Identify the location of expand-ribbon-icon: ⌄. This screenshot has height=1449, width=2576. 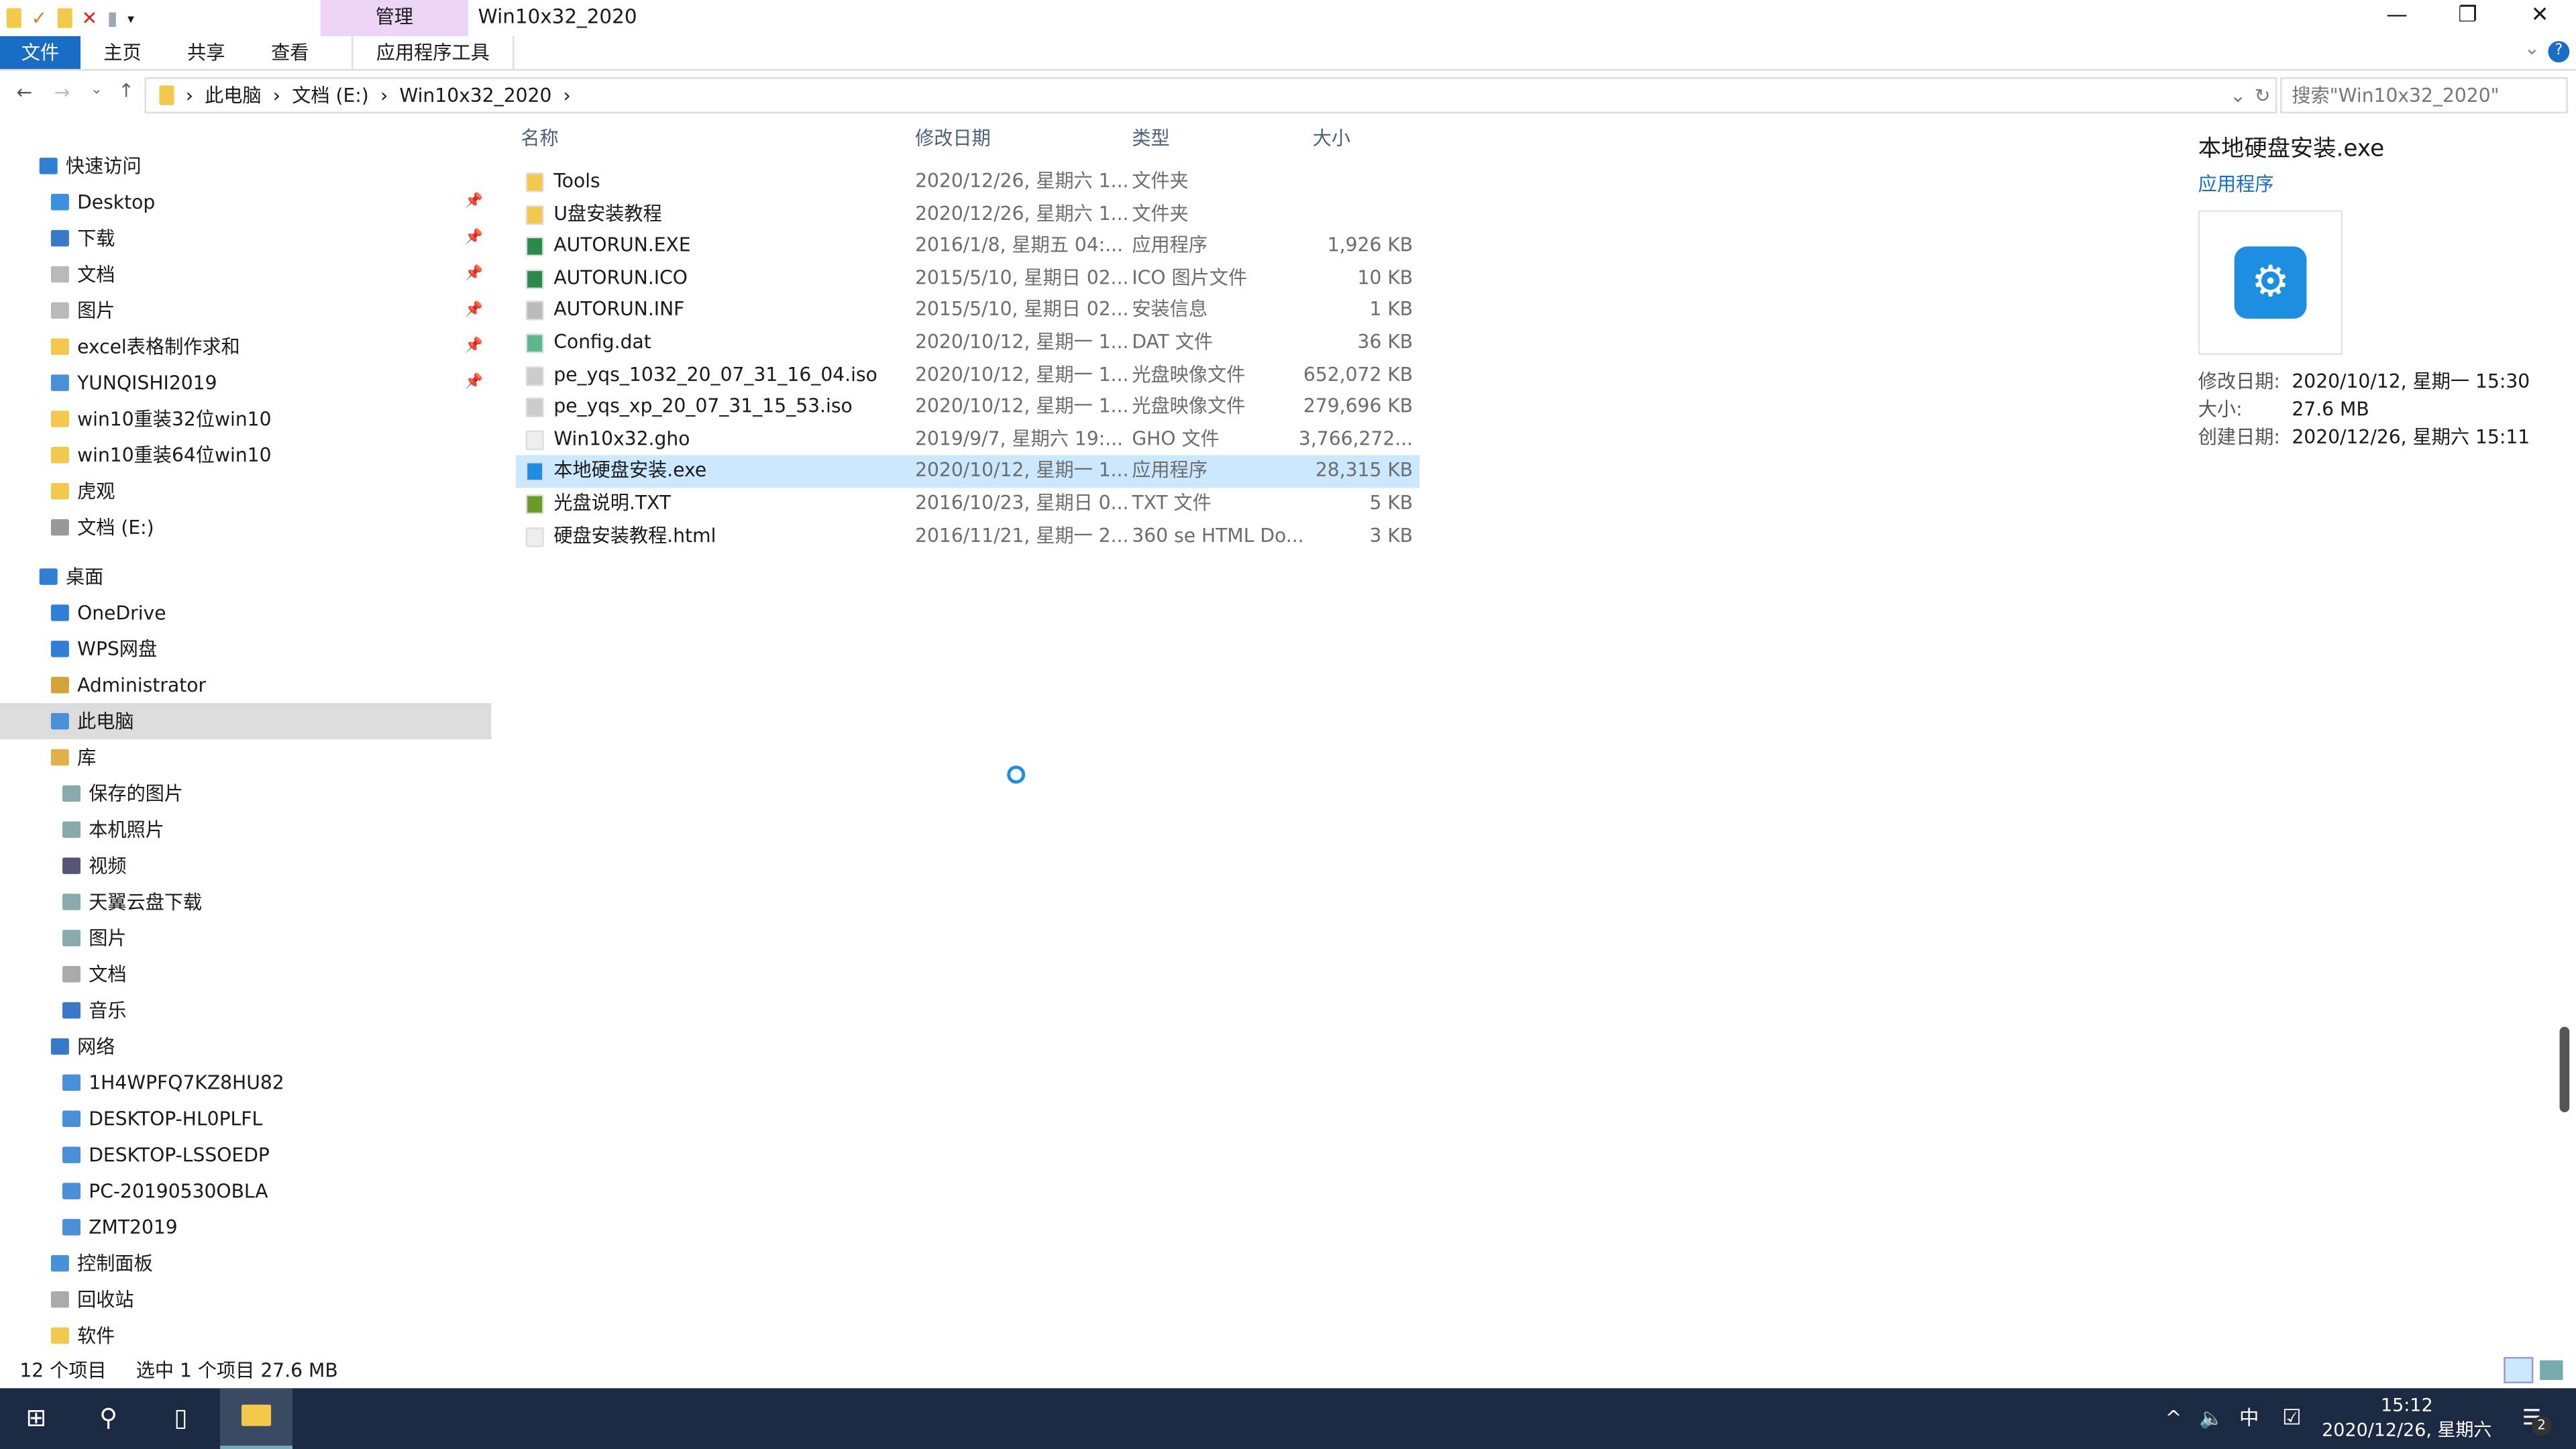
(2532, 47).